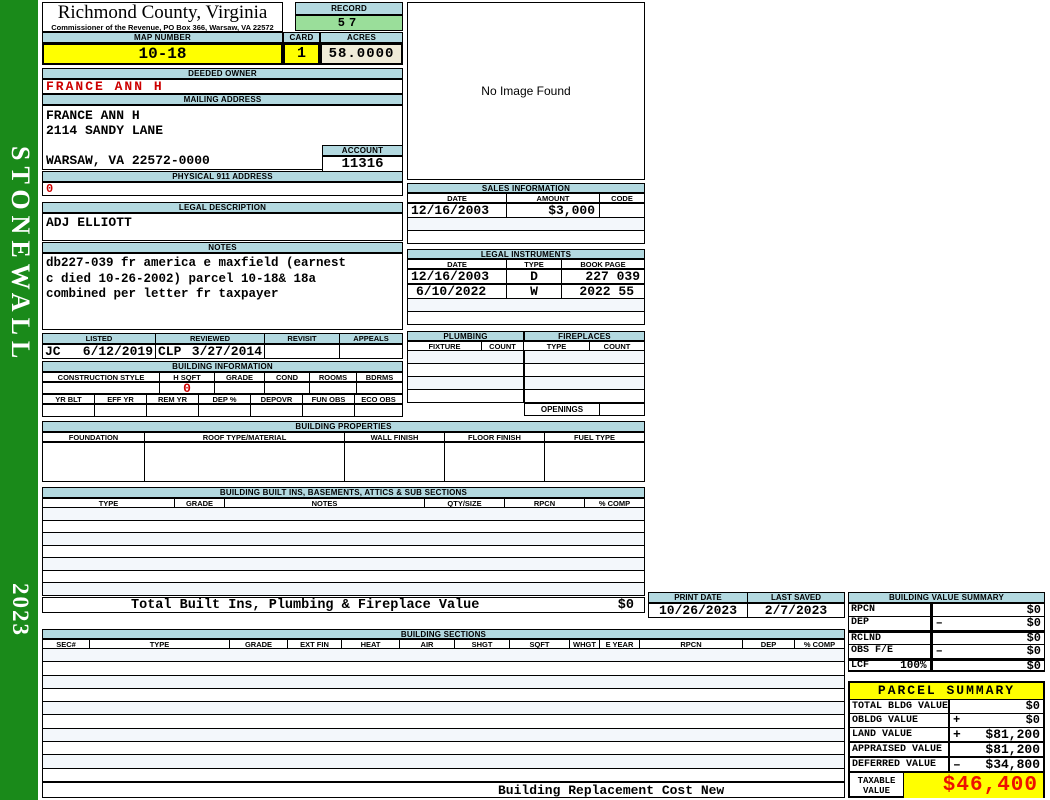  What do you see at coordinates (603, 276) in the screenshot?
I see `li-bookpage: 227 039` at bounding box center [603, 276].